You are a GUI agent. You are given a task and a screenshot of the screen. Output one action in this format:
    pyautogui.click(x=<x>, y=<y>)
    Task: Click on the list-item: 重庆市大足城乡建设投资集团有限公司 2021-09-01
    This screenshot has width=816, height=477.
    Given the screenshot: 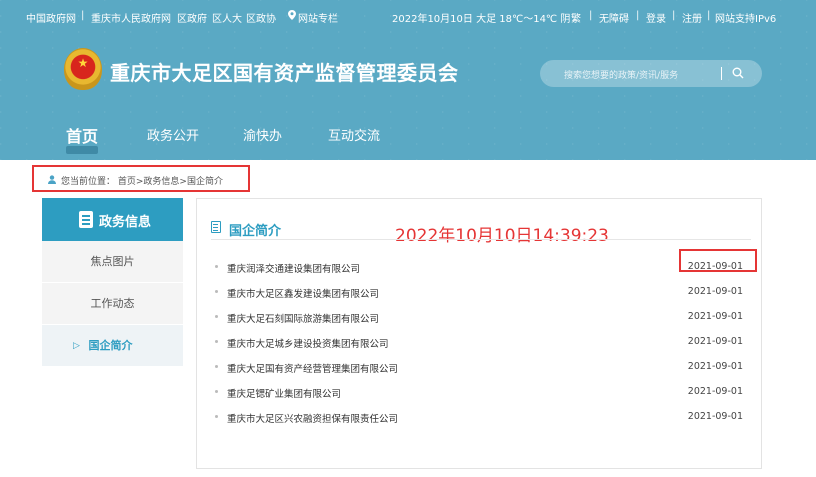 What is the action you would take?
    pyautogui.click(x=478, y=344)
    